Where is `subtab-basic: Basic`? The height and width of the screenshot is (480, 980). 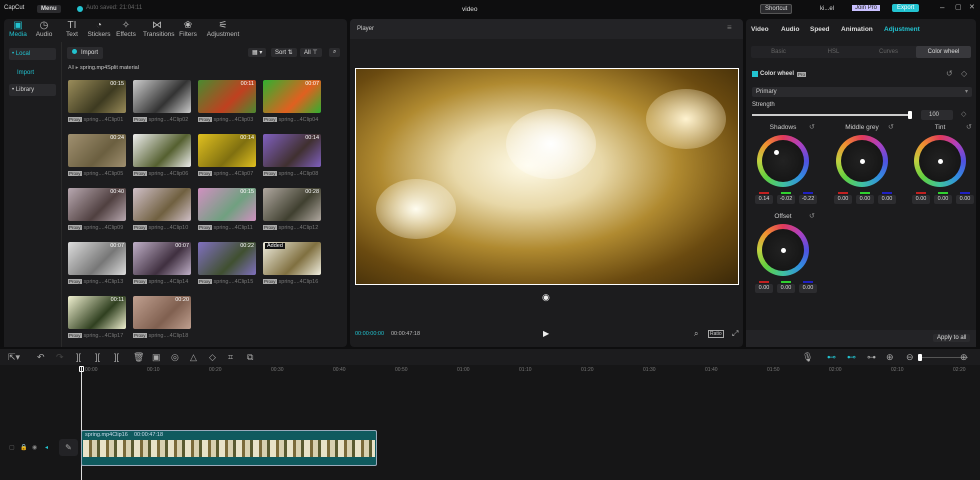
subtab-basic: Basic is located at coordinates (778, 52).